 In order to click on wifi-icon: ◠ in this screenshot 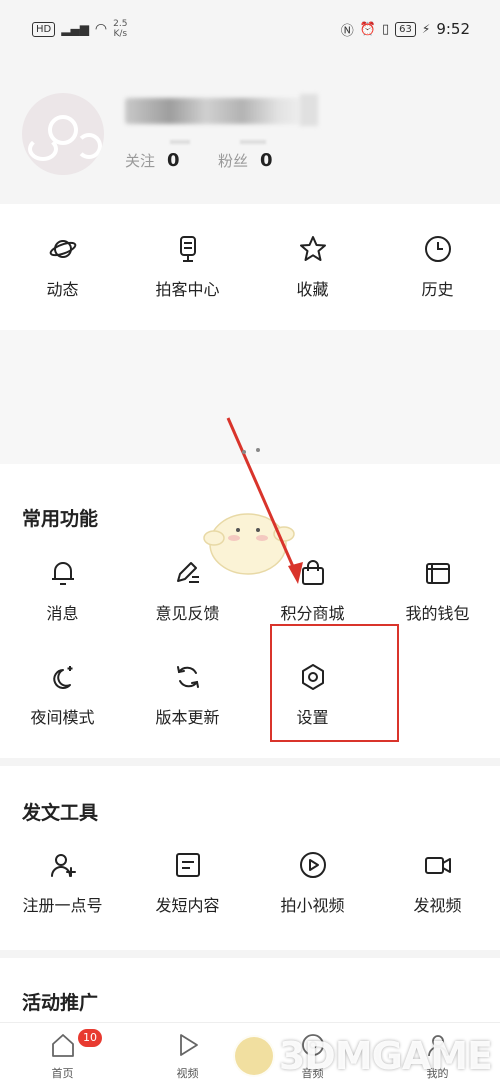, I will do `click(101, 29)`.